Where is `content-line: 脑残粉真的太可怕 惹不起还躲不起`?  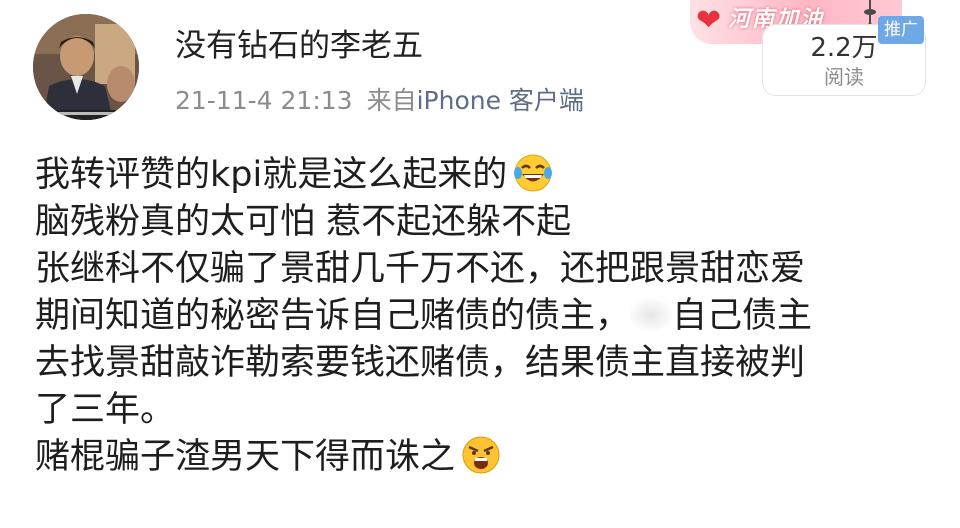 content-line: 脑残粉真的太可怕 惹不起还躲不起 is located at coordinates (485, 222).